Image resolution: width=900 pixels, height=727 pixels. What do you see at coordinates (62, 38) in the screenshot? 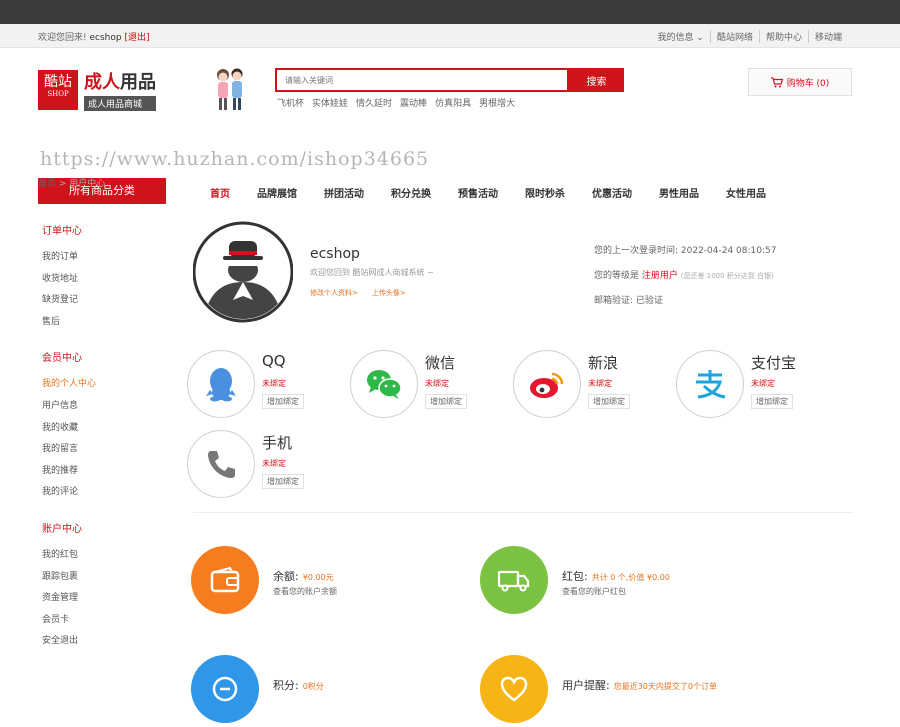
I see `welcome-label: 欢迎您回来!` at bounding box center [62, 38].